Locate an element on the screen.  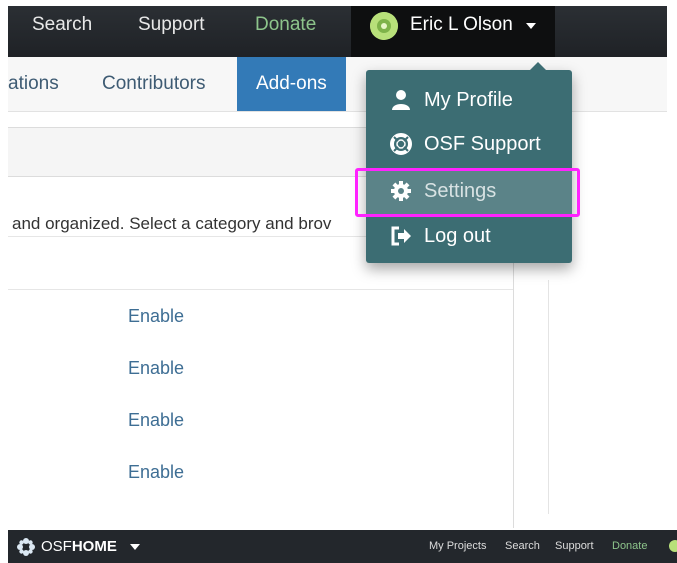
logout-icon is located at coordinates (401, 236).